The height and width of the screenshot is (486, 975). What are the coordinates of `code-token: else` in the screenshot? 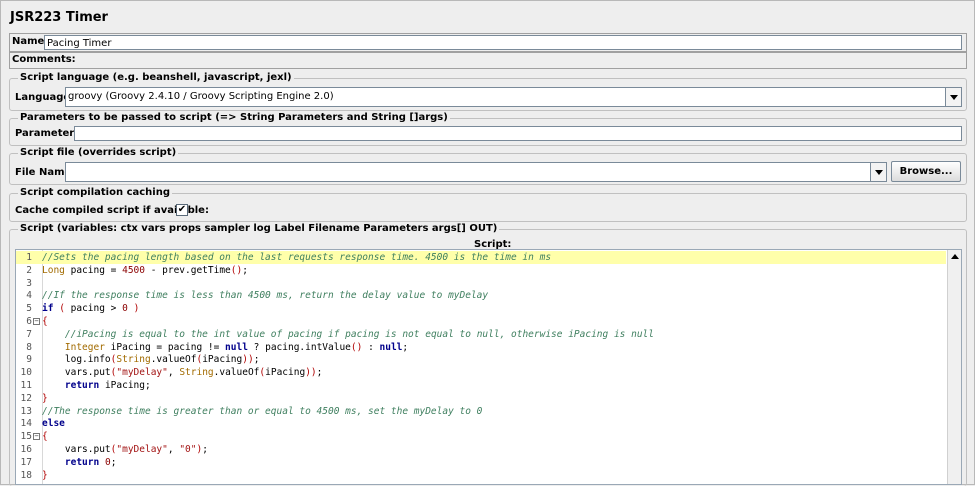 It's located at (53, 424).